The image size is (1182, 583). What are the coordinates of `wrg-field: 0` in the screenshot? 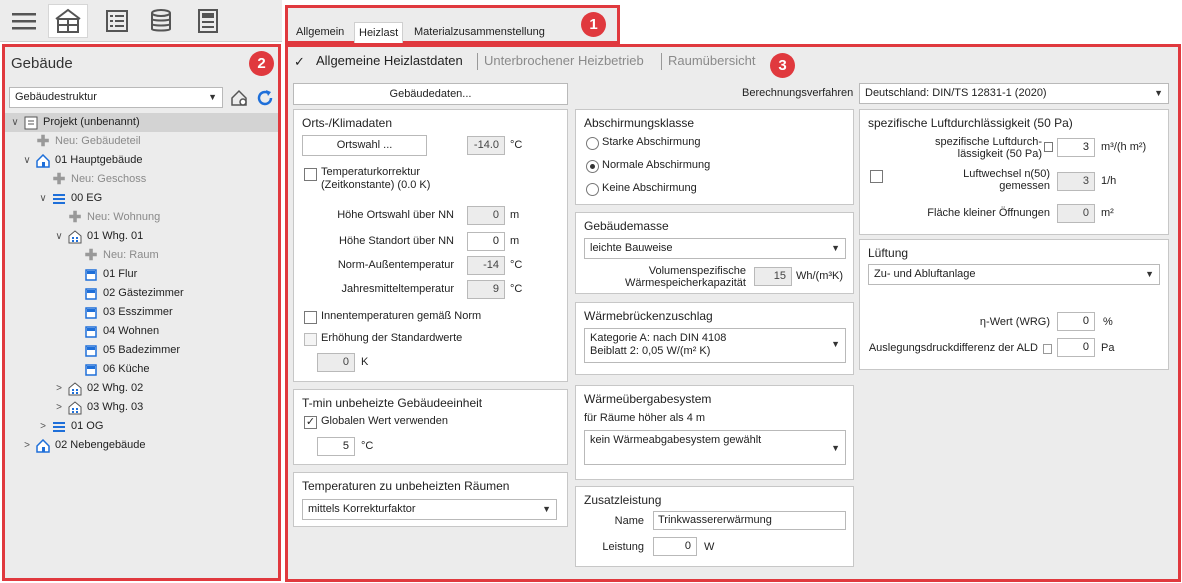 It's located at (1076, 321).